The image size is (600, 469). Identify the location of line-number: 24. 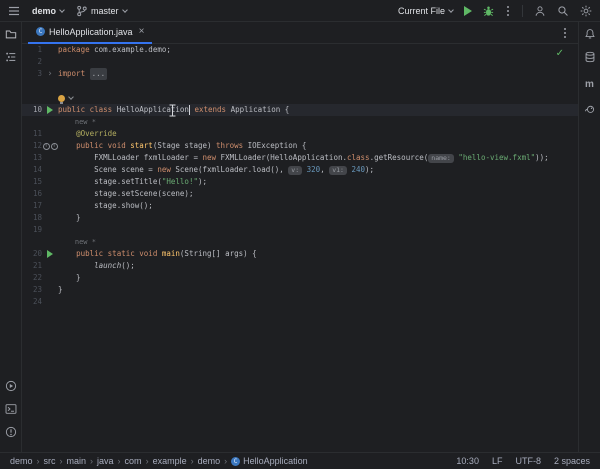
(37, 301).